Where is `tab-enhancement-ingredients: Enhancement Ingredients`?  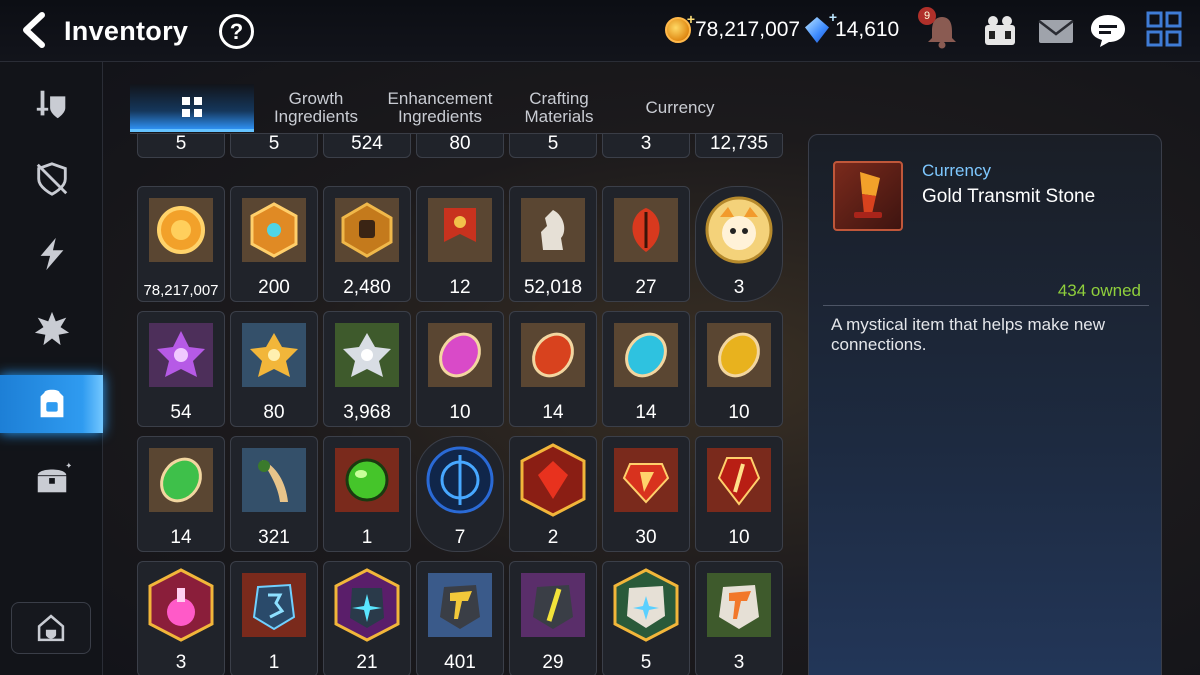
tab-enhancement-ingredients: Enhancement Ingredients is located at coordinates (440, 108).